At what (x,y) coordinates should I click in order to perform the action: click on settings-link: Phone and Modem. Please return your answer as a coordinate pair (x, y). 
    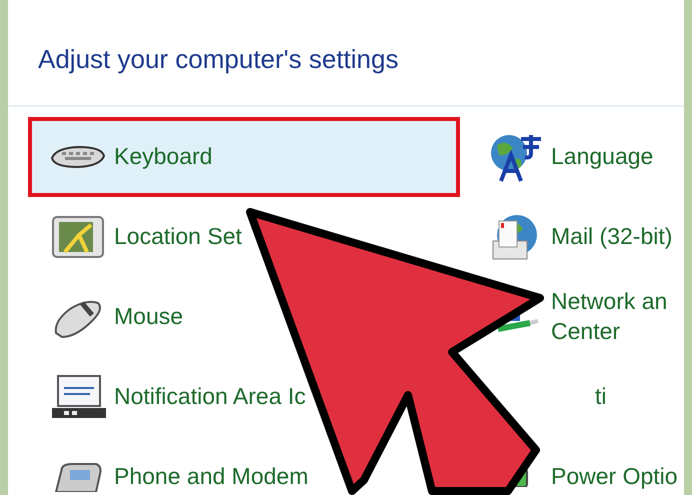
    Looking at the image, I should click on (211, 477).